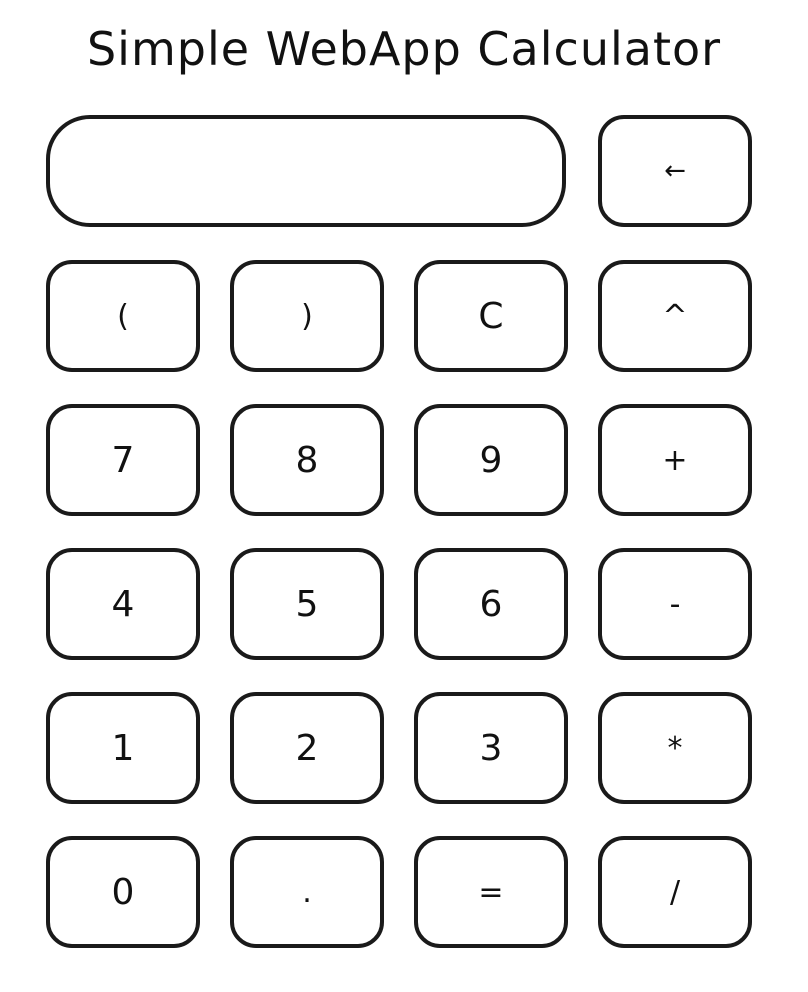 The width and height of the screenshot is (808, 992). I want to click on digit-8-button: 8, so click(307, 460).